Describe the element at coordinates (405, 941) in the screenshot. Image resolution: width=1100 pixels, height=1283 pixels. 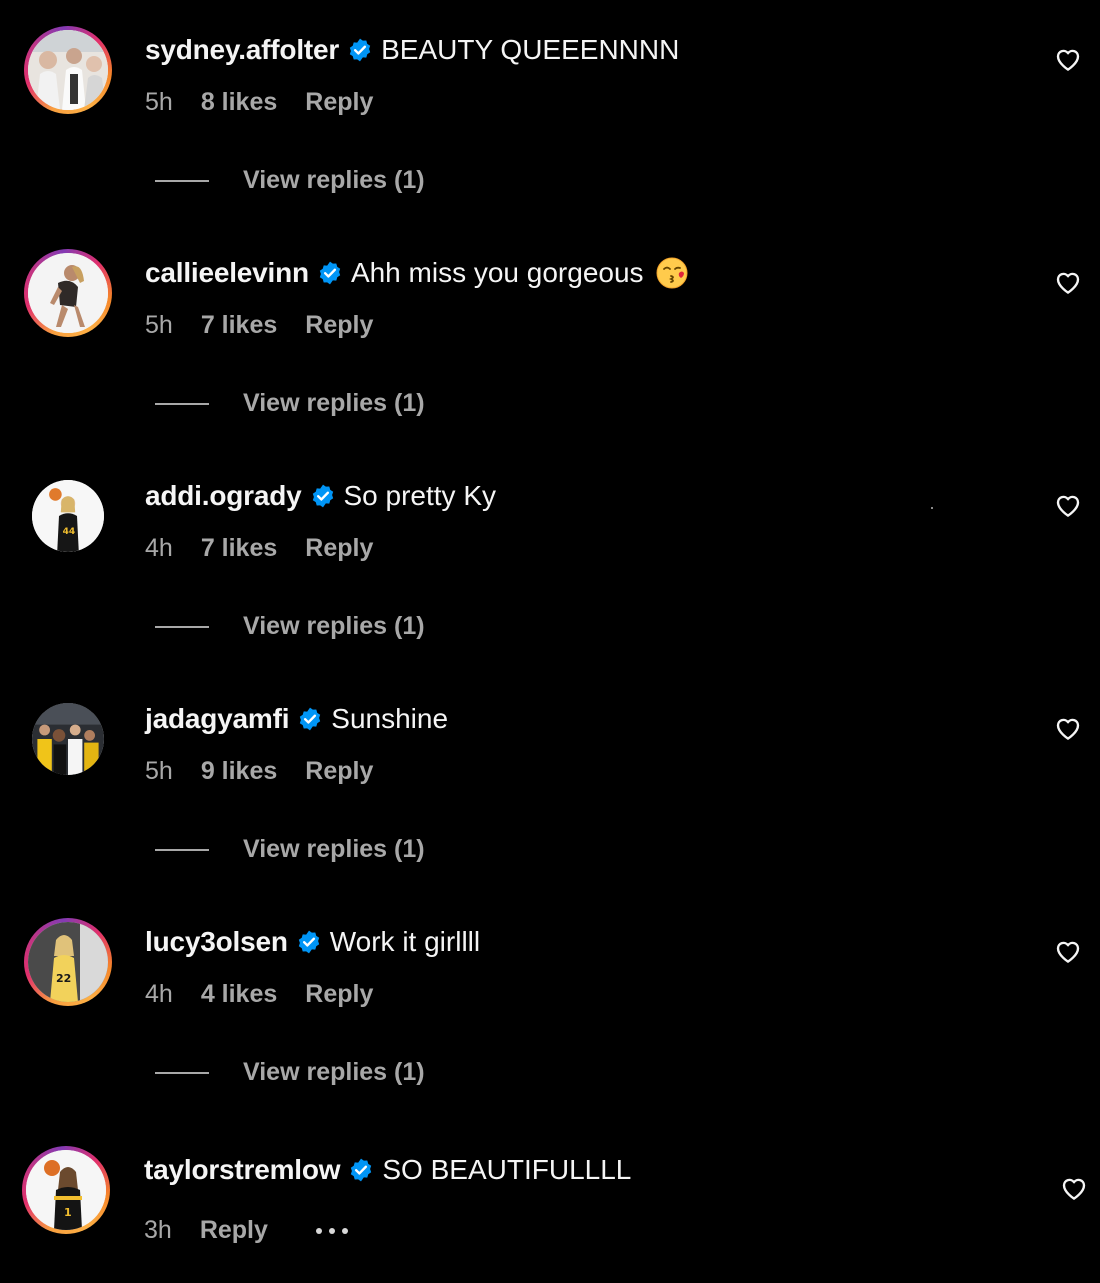
I see `comment-text: Work it girllll` at that location.